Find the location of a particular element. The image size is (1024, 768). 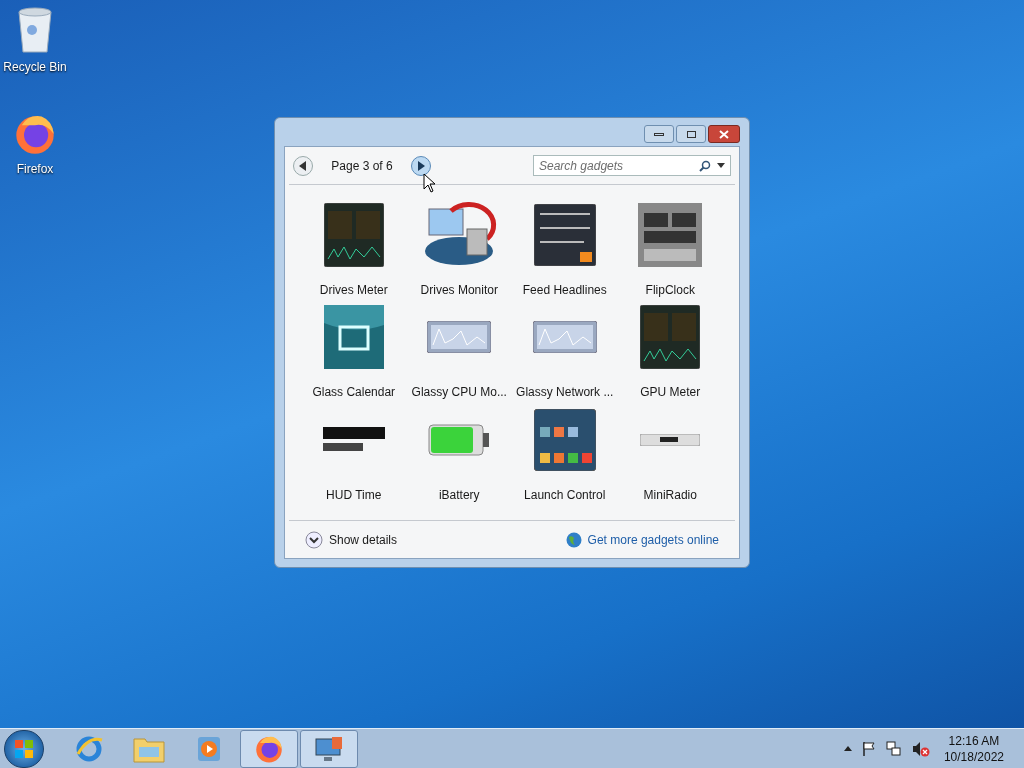

gadget-tile: Glass Calendar is located at coordinates (354, 352).